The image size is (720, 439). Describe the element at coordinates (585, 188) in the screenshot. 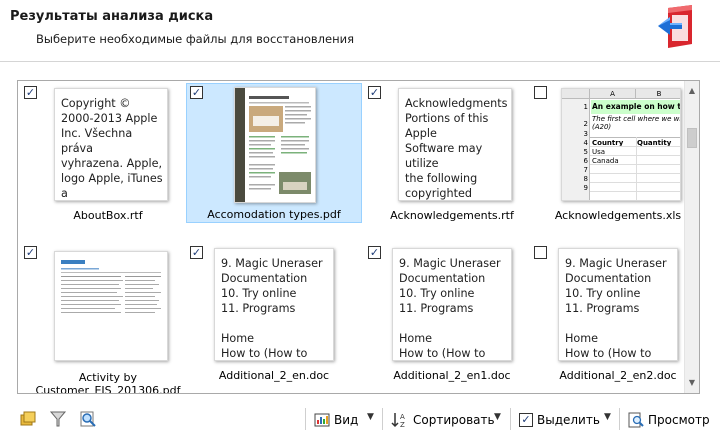

I see `xls-row-number: 9` at that location.